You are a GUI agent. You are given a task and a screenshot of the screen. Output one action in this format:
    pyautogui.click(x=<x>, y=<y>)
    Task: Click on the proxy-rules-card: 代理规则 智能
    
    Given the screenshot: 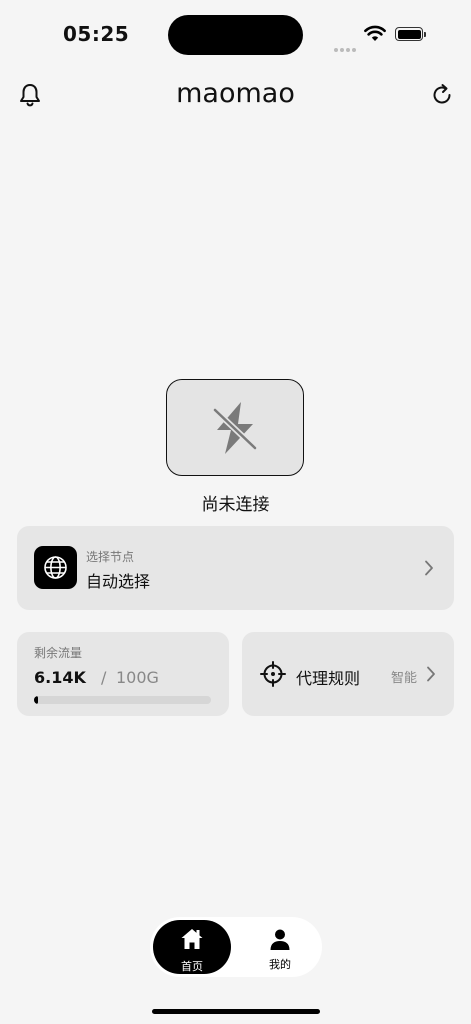 What is the action you would take?
    pyautogui.click(x=348, y=674)
    